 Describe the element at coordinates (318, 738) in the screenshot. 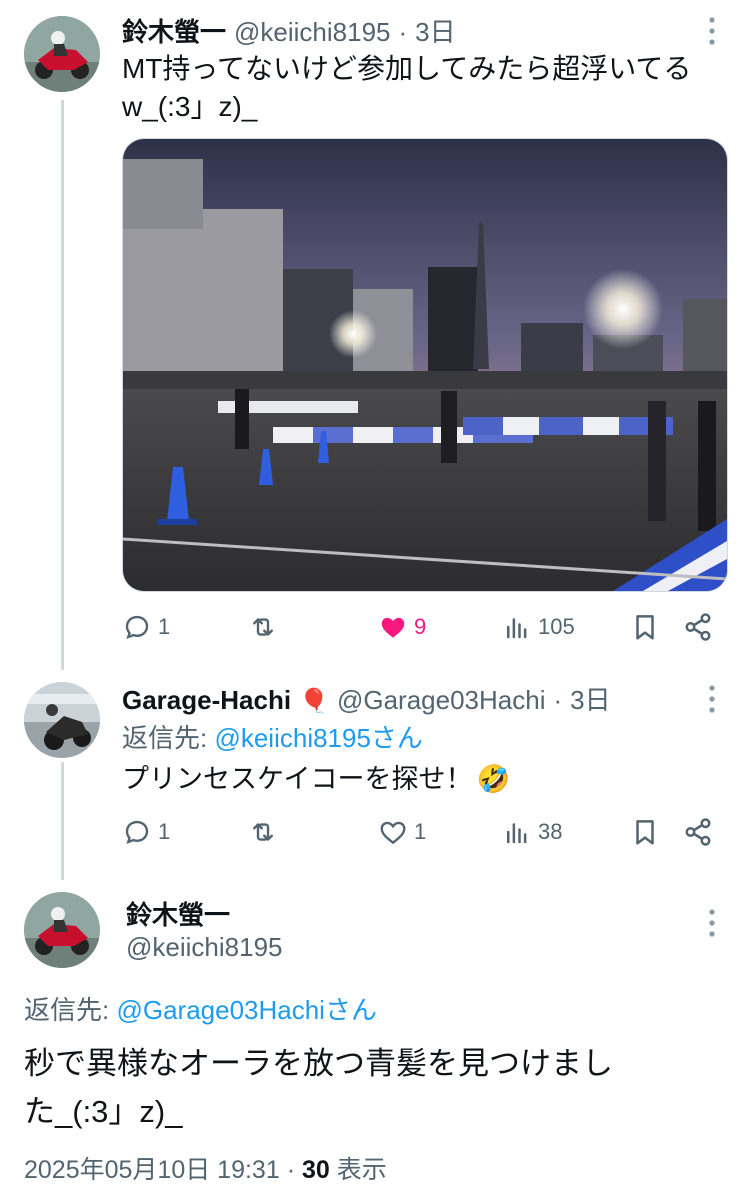

I see `reply-to-link: @keiichi8195さん` at that location.